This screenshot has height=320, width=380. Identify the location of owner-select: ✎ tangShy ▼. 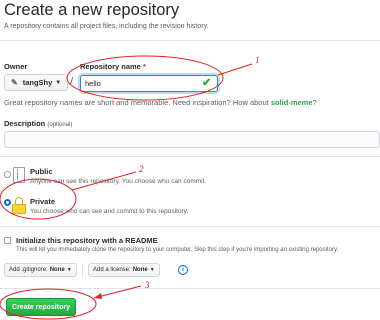
(36, 82).